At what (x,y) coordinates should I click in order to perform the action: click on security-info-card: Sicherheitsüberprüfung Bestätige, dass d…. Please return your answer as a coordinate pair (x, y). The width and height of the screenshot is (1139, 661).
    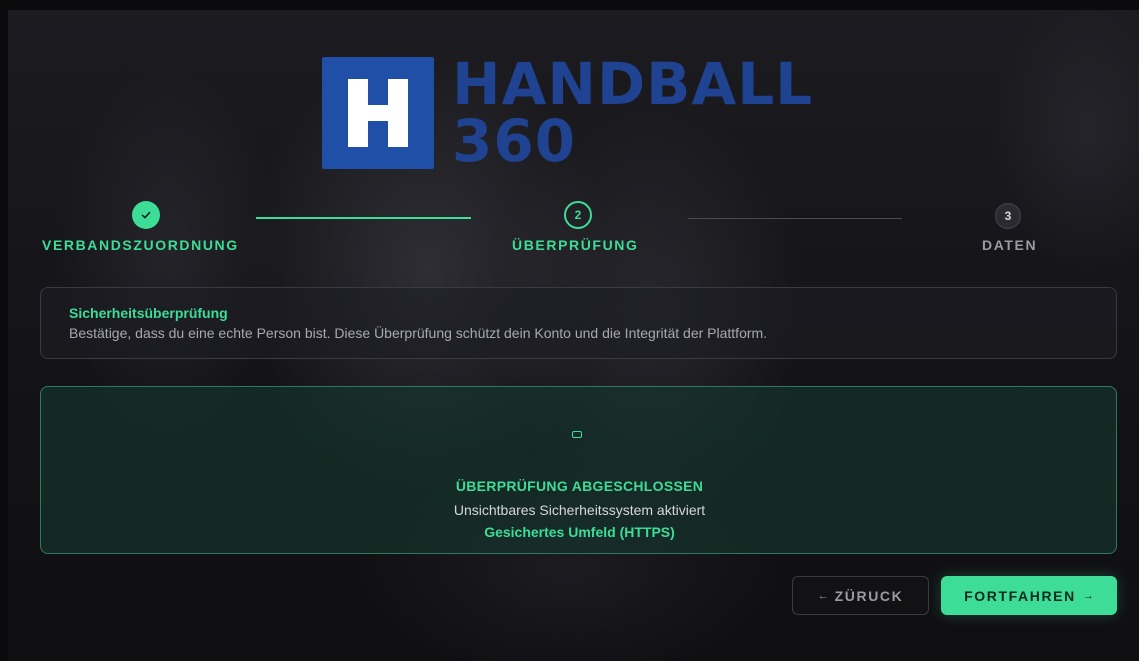
    Looking at the image, I should click on (578, 323).